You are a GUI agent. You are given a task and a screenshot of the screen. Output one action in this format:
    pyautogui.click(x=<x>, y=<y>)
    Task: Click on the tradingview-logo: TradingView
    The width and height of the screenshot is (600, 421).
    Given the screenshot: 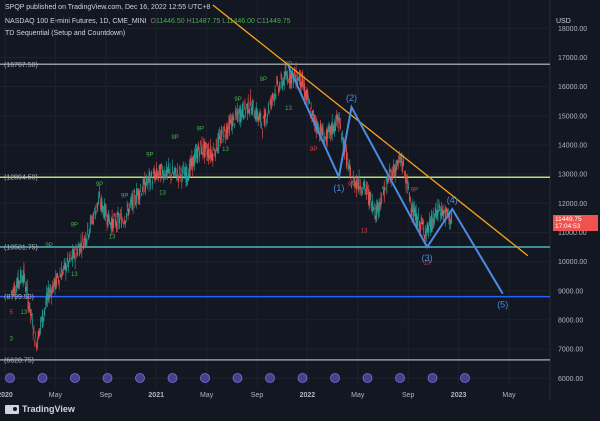 What is the action you would take?
    pyautogui.click(x=40, y=409)
    